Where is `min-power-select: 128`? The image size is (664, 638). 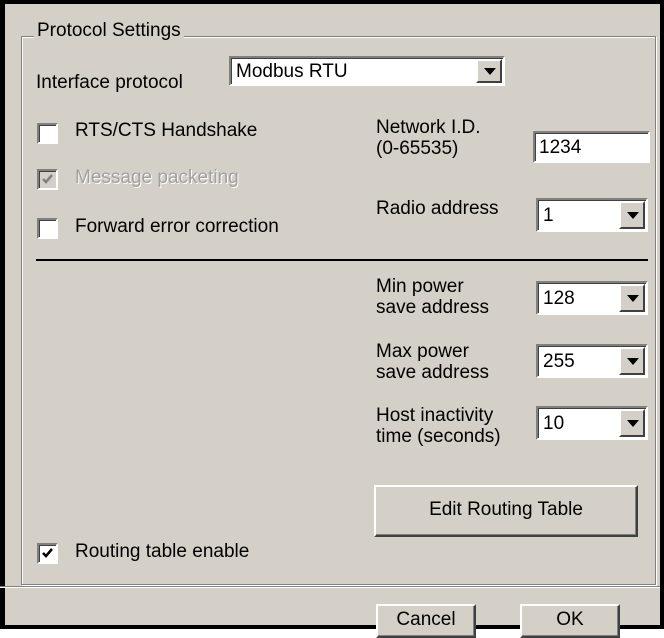
min-power-select: 128 is located at coordinates (592, 298).